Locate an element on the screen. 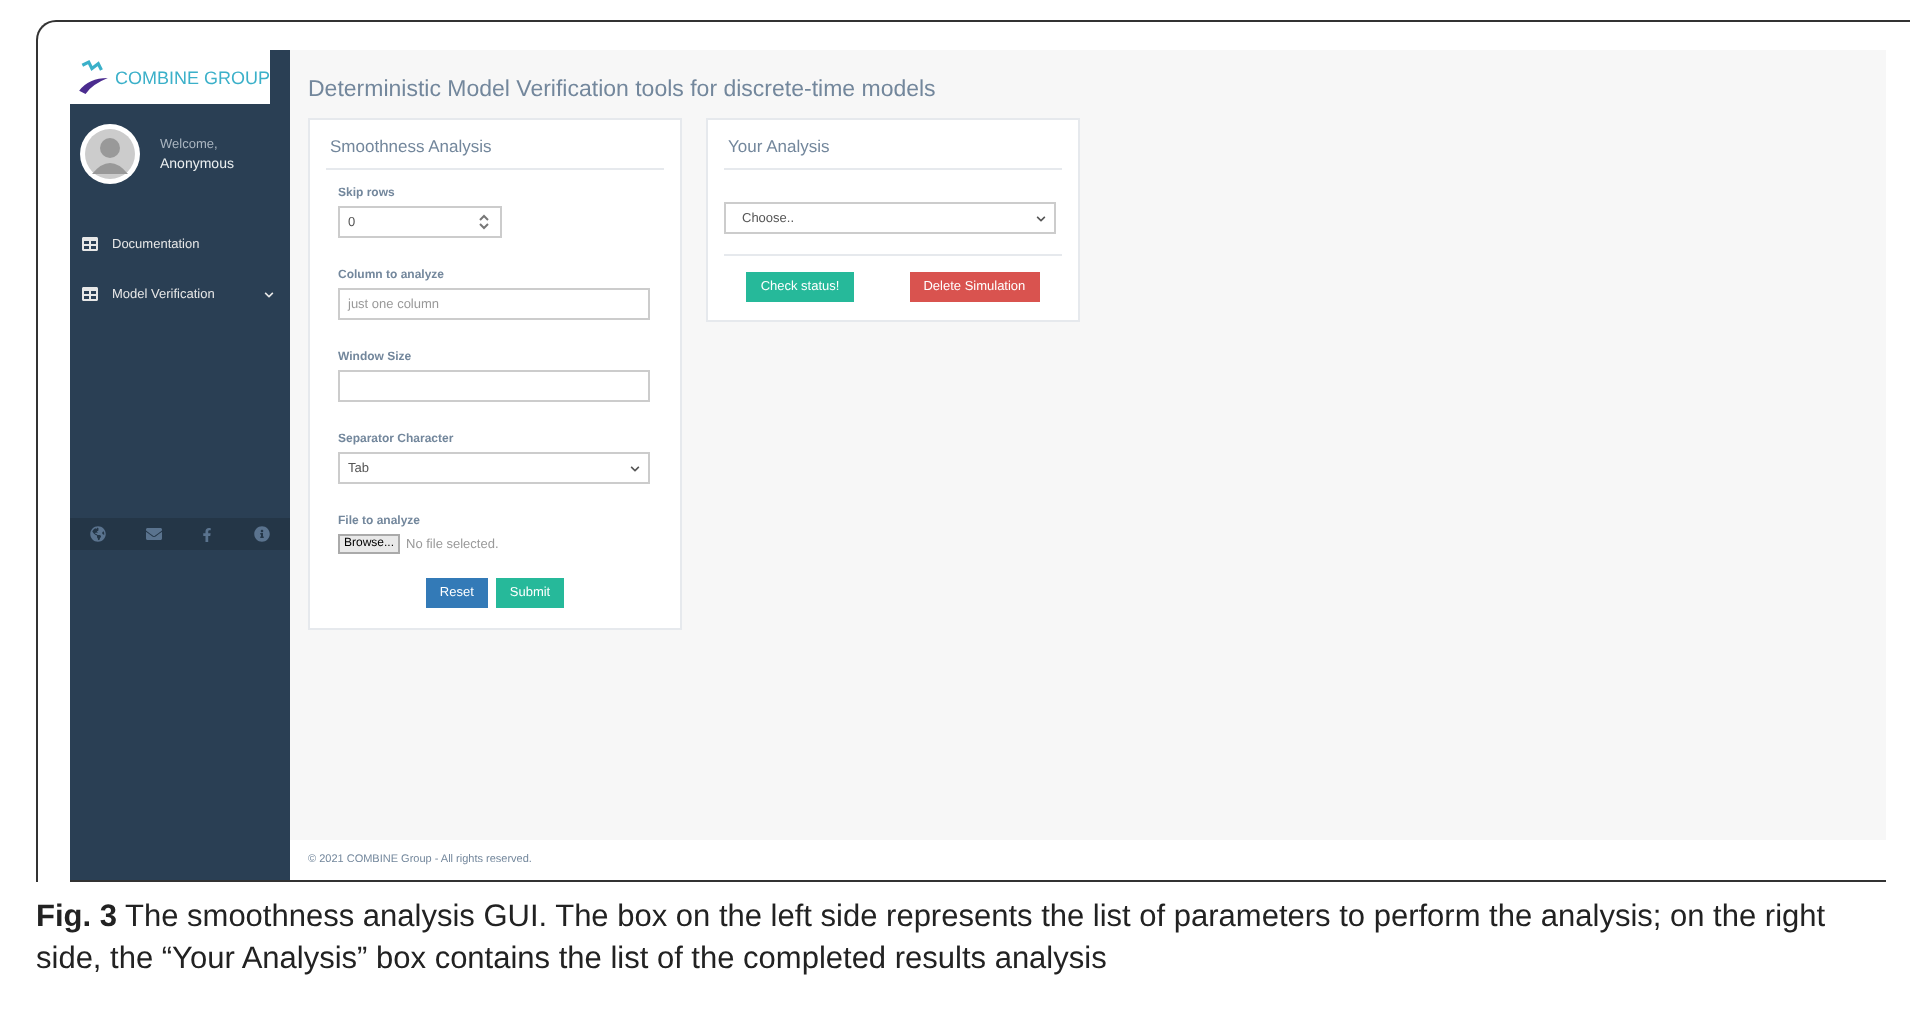  info-icon is located at coordinates (262, 534).